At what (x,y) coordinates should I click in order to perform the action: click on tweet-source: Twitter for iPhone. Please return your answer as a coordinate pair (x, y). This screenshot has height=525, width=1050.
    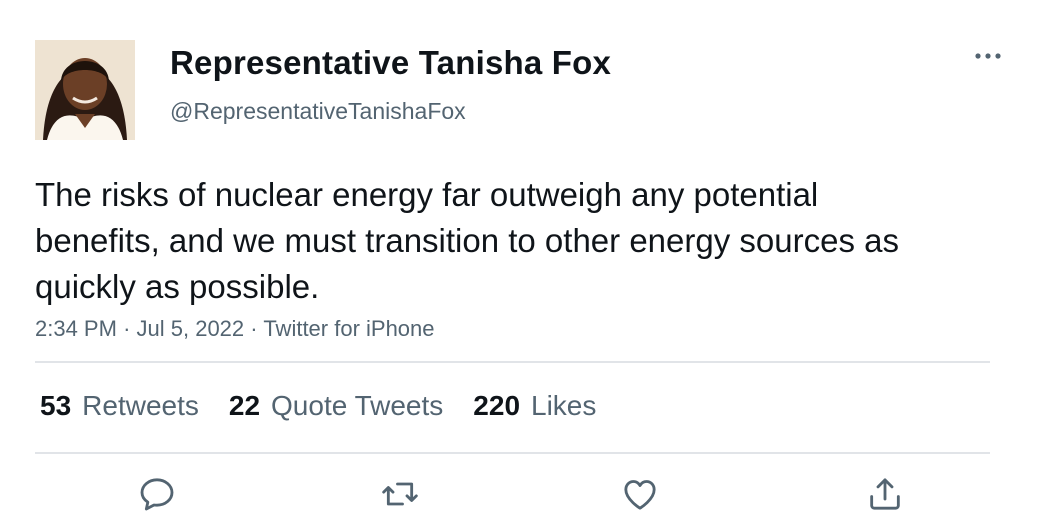
    Looking at the image, I should click on (348, 328).